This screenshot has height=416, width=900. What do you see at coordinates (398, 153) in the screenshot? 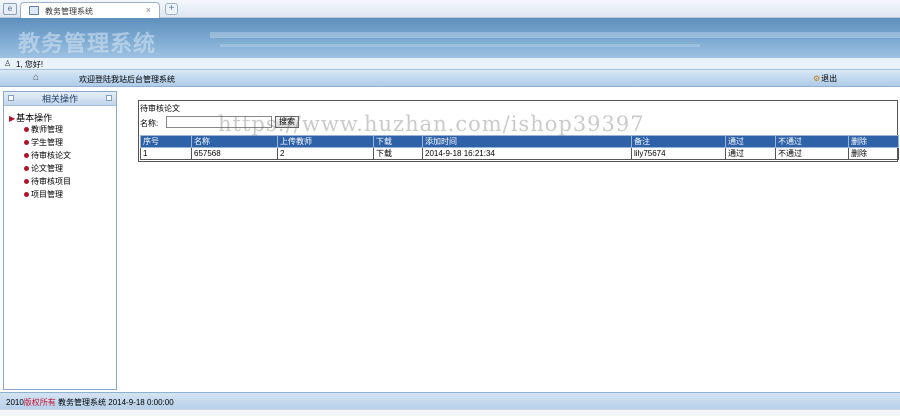
I see `download-link: 下载` at bounding box center [398, 153].